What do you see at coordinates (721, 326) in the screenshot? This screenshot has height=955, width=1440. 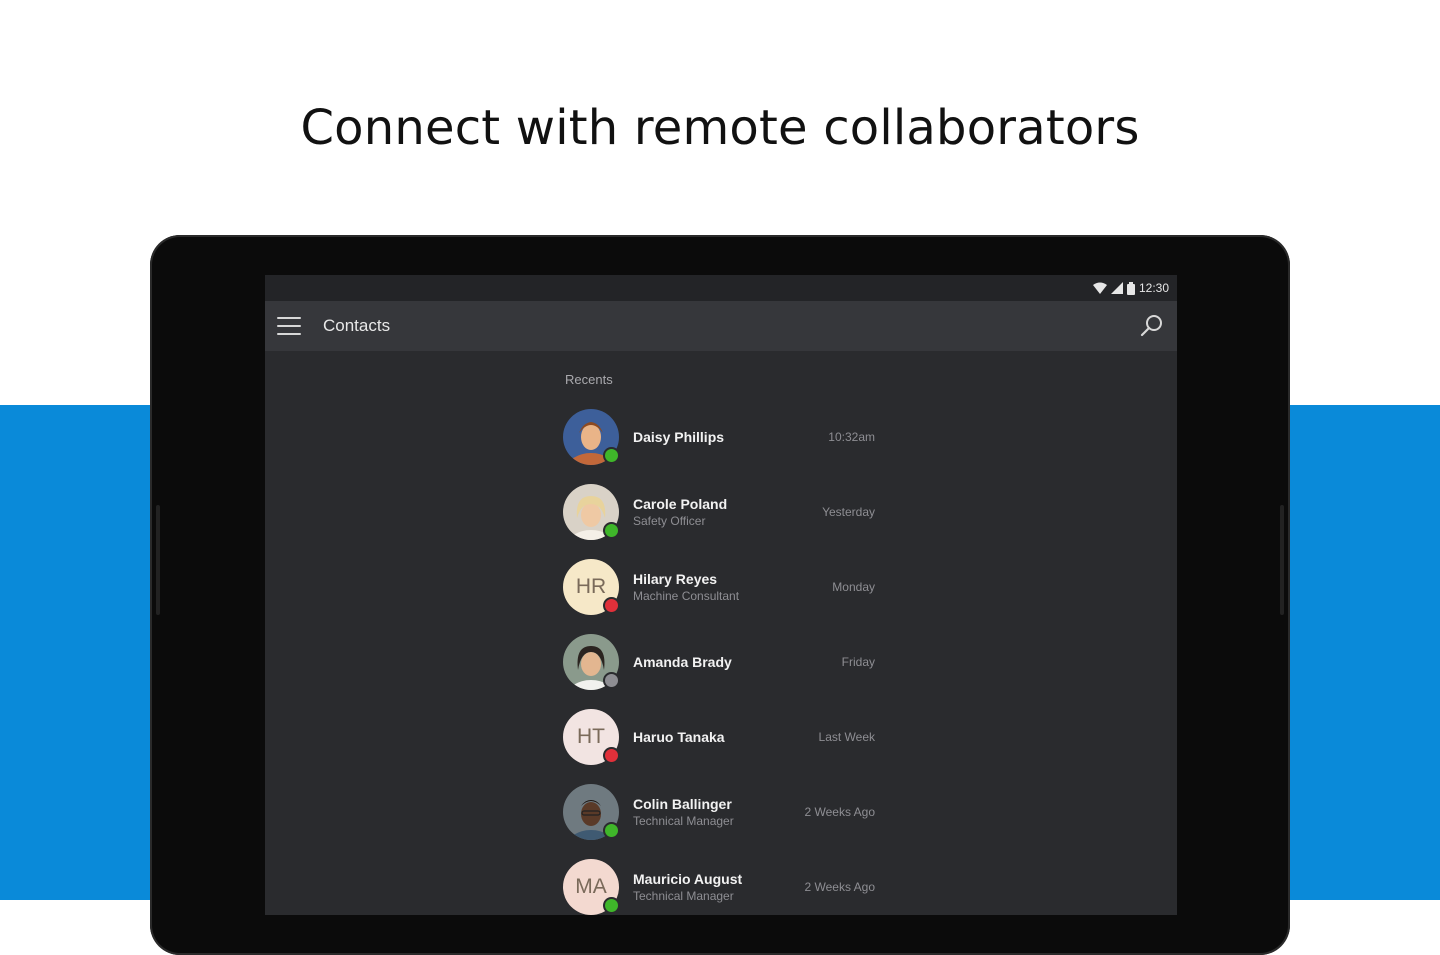 I see `app-bar: Contacts` at bounding box center [721, 326].